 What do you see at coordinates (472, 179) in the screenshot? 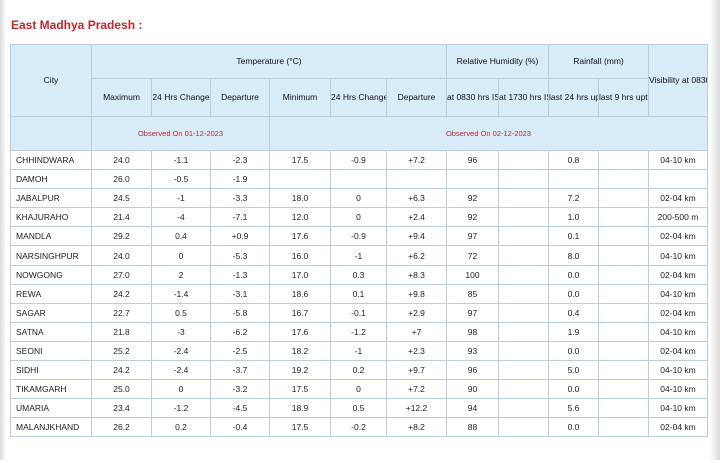
I see `rh-0830-cell` at bounding box center [472, 179].